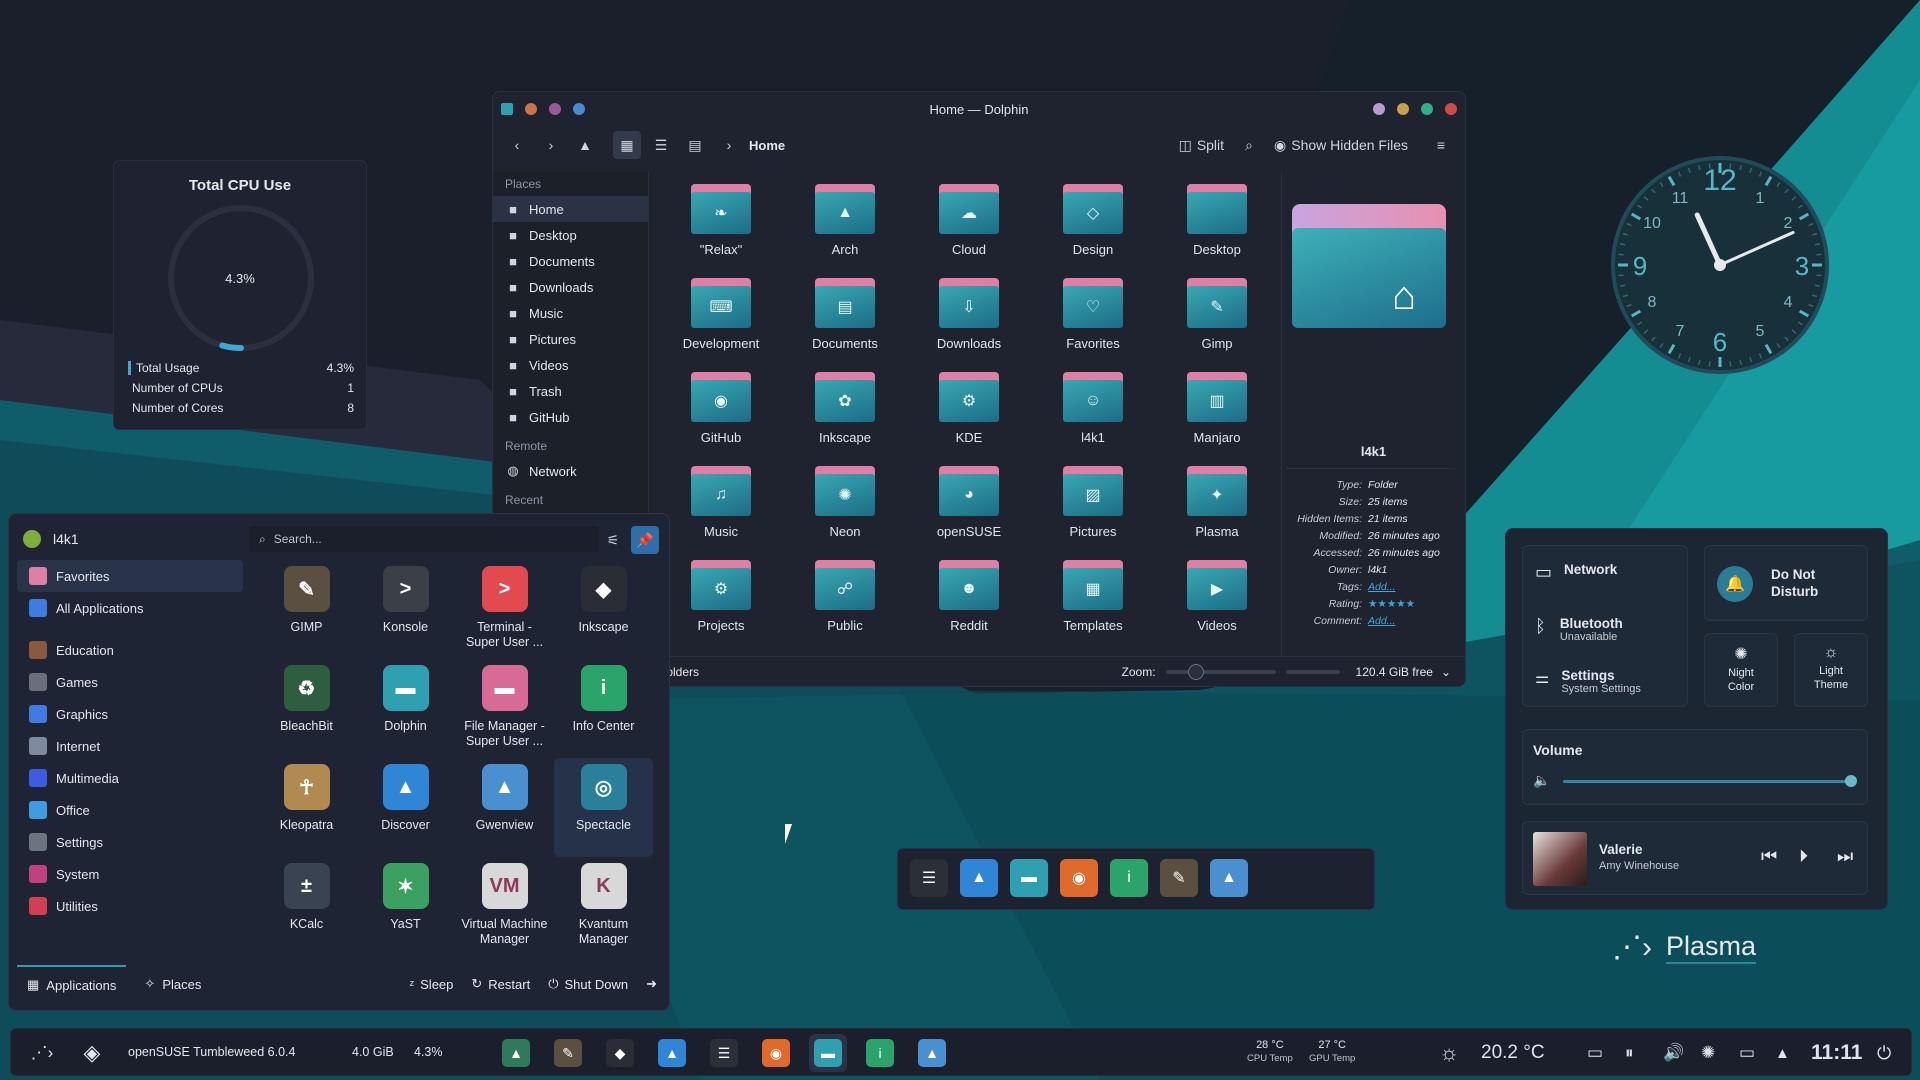 Image resolution: width=1920 pixels, height=1080 pixels. What do you see at coordinates (695, 145) in the screenshot?
I see `compact-view-icon: ▤` at bounding box center [695, 145].